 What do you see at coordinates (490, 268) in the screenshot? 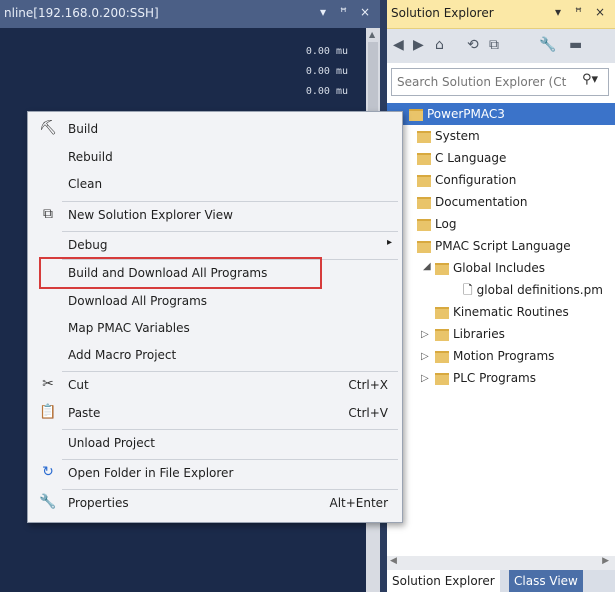
I see `tree-item-global-includes: Global Includes` at bounding box center [490, 268].